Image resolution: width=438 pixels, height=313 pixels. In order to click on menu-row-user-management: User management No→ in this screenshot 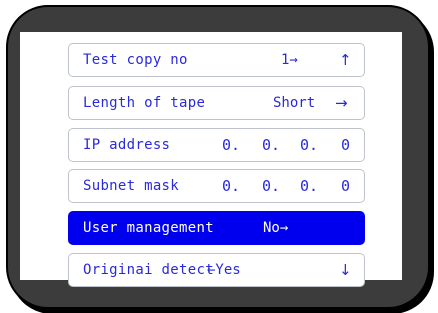, I will do `click(216, 228)`.